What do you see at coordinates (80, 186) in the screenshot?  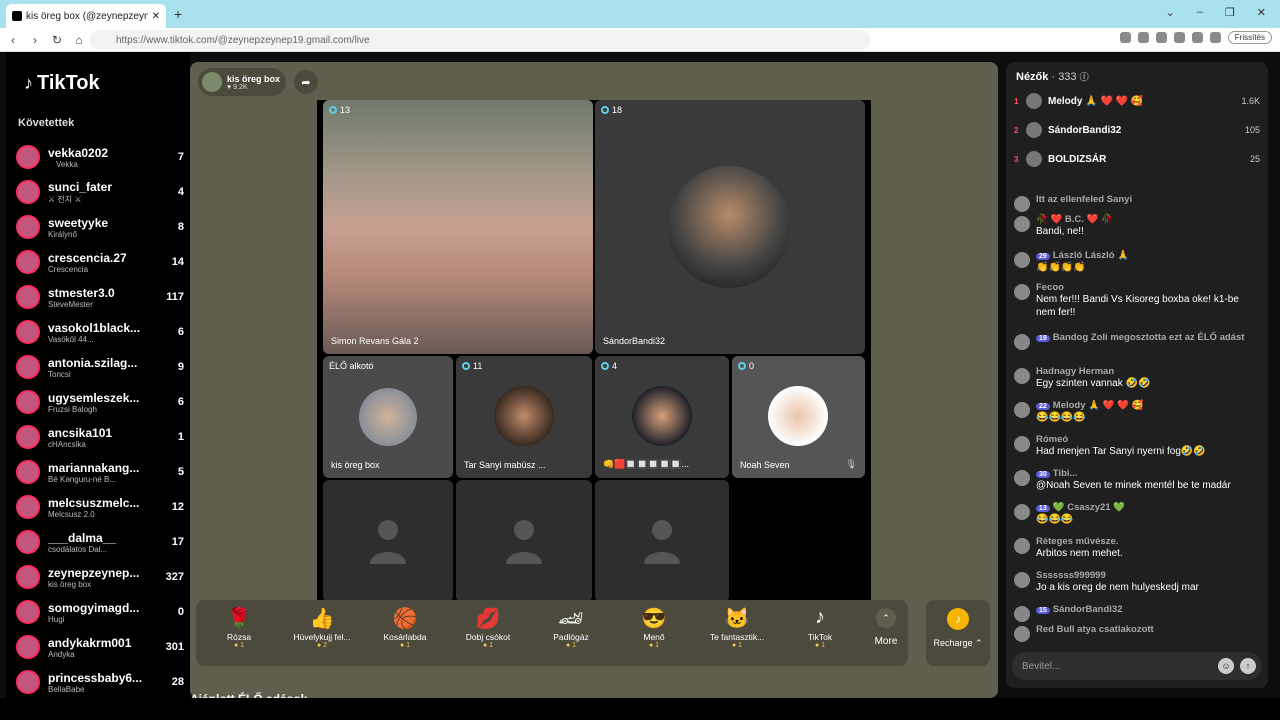 I see `account-name: sunci_fater` at bounding box center [80, 186].